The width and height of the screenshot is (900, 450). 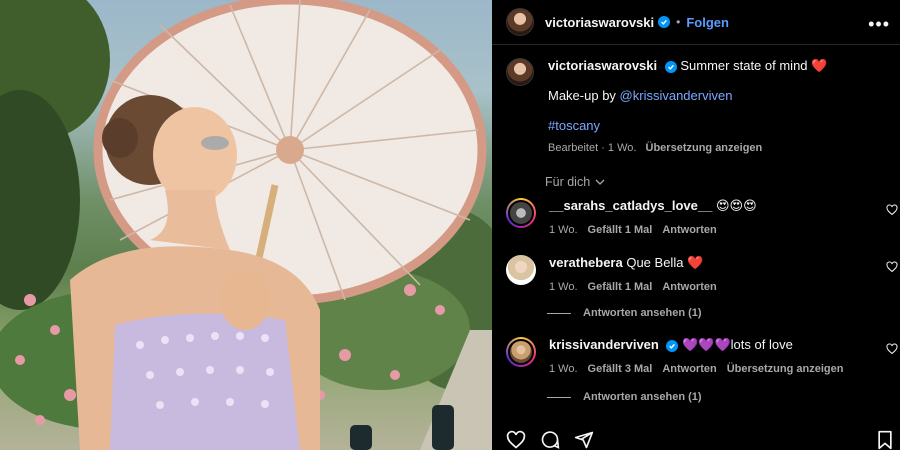 What do you see at coordinates (819, 65) in the screenshot?
I see `caption-heart: ❤️` at bounding box center [819, 65].